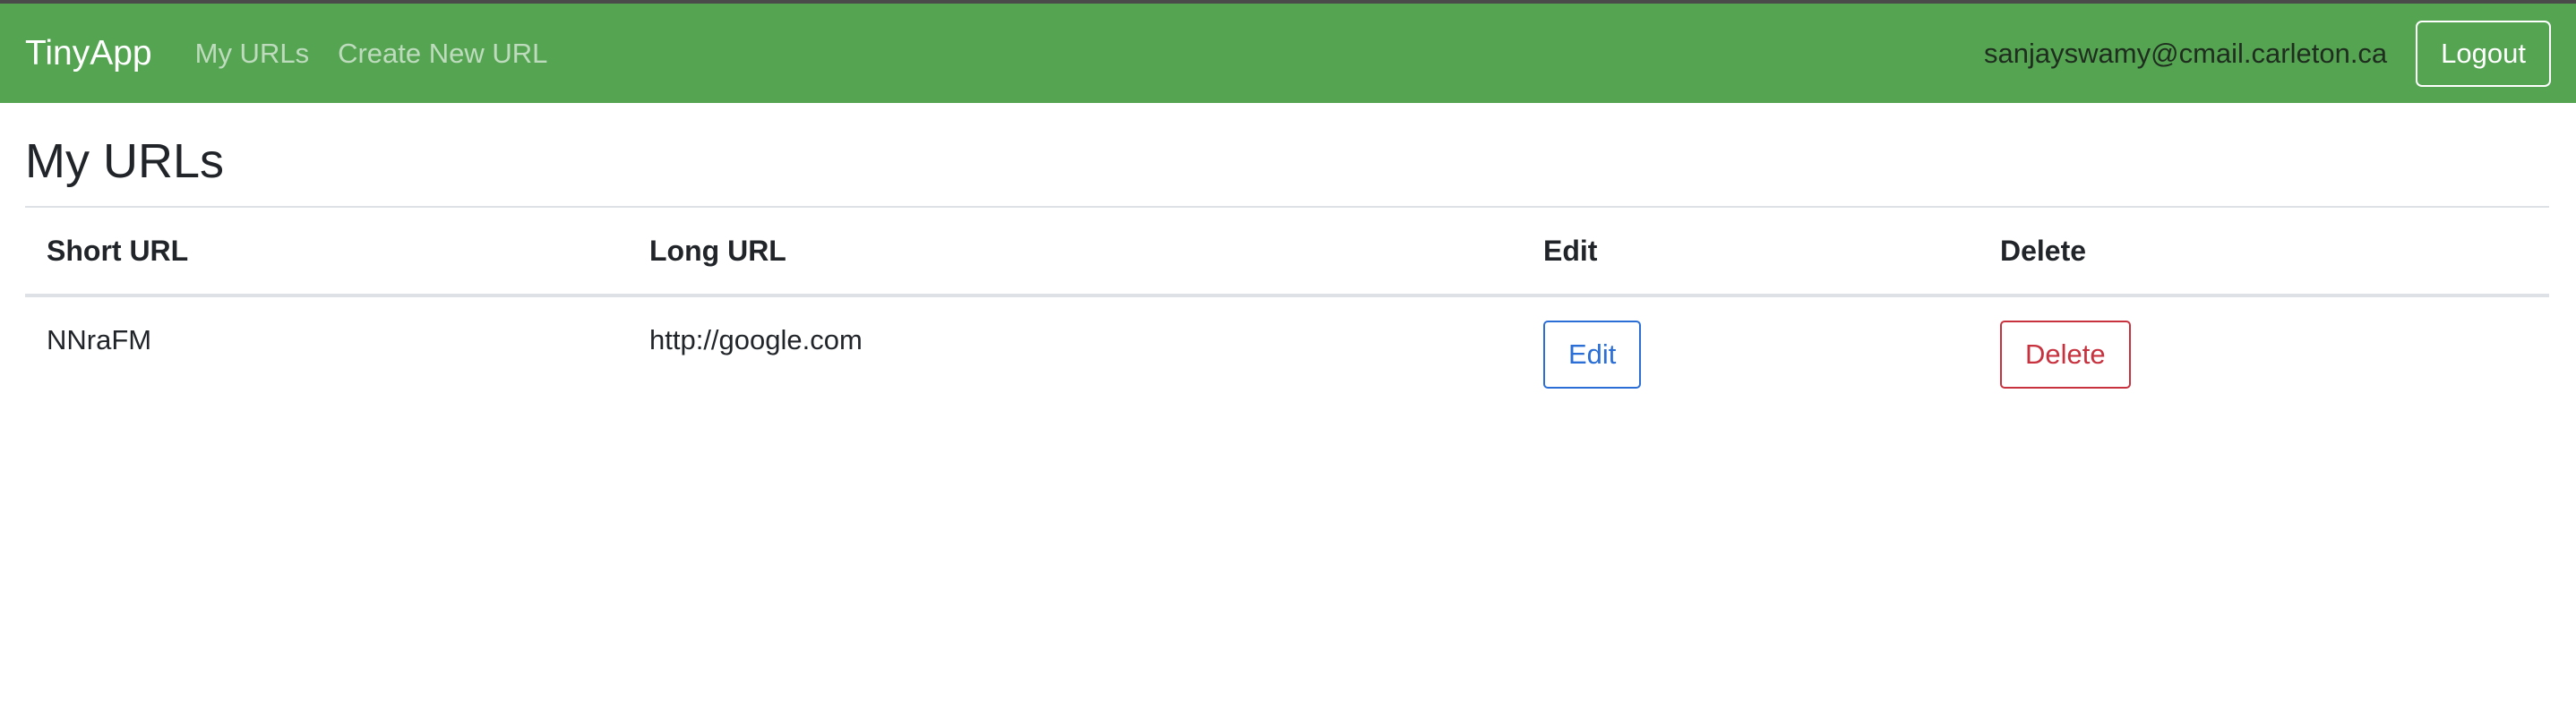  Describe the element at coordinates (1750, 346) in the screenshot. I see `edit-cell: Edit` at that location.